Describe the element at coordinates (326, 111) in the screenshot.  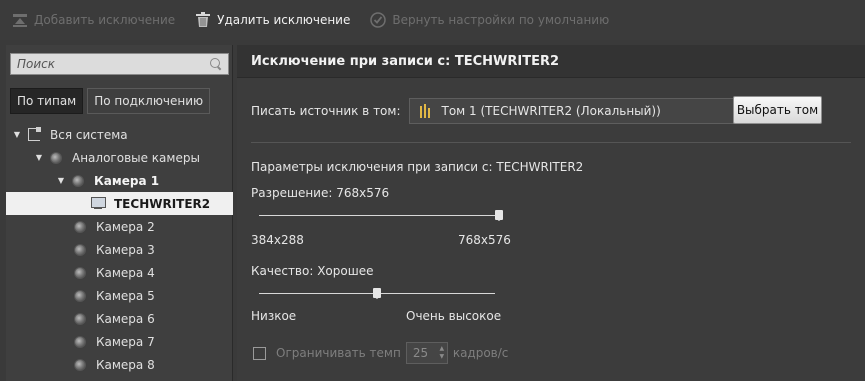
I see `write-volume-label: Писать источник в том:` at that location.